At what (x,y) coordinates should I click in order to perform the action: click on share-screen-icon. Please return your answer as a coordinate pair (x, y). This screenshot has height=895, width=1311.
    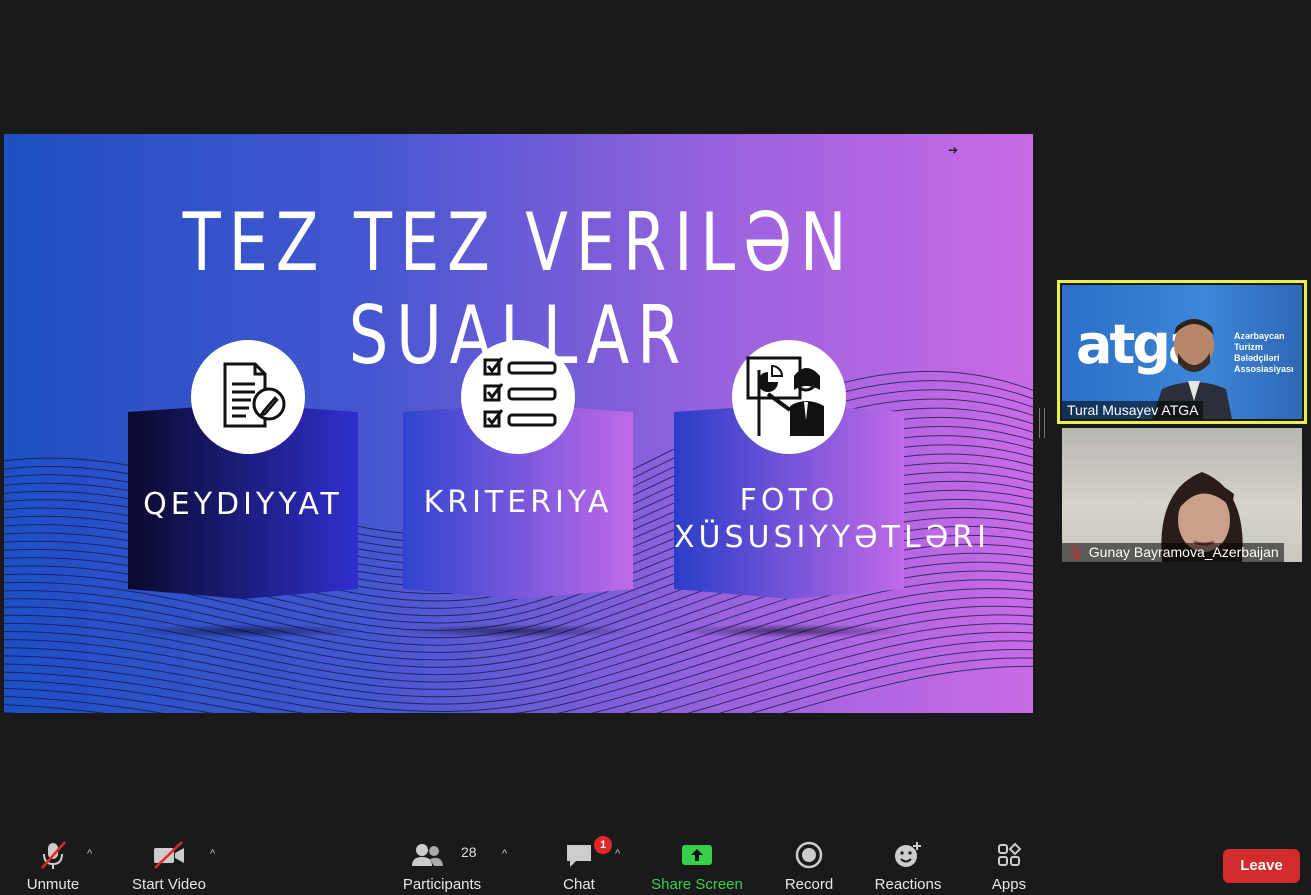
    Looking at the image, I should click on (697, 855).